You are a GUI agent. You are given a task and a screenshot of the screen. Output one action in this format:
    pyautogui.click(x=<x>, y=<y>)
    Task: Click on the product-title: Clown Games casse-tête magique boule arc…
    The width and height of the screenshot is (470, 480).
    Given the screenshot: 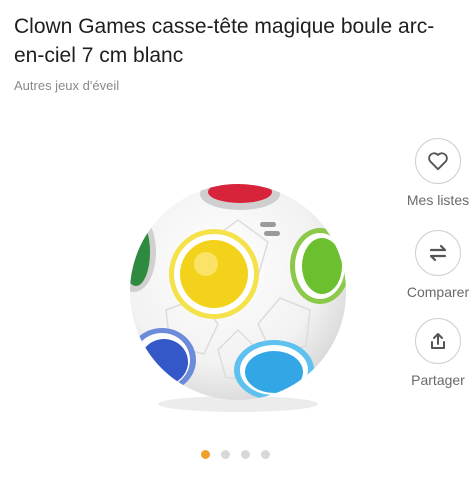 What is the action you would take?
    pyautogui.click(x=224, y=41)
    